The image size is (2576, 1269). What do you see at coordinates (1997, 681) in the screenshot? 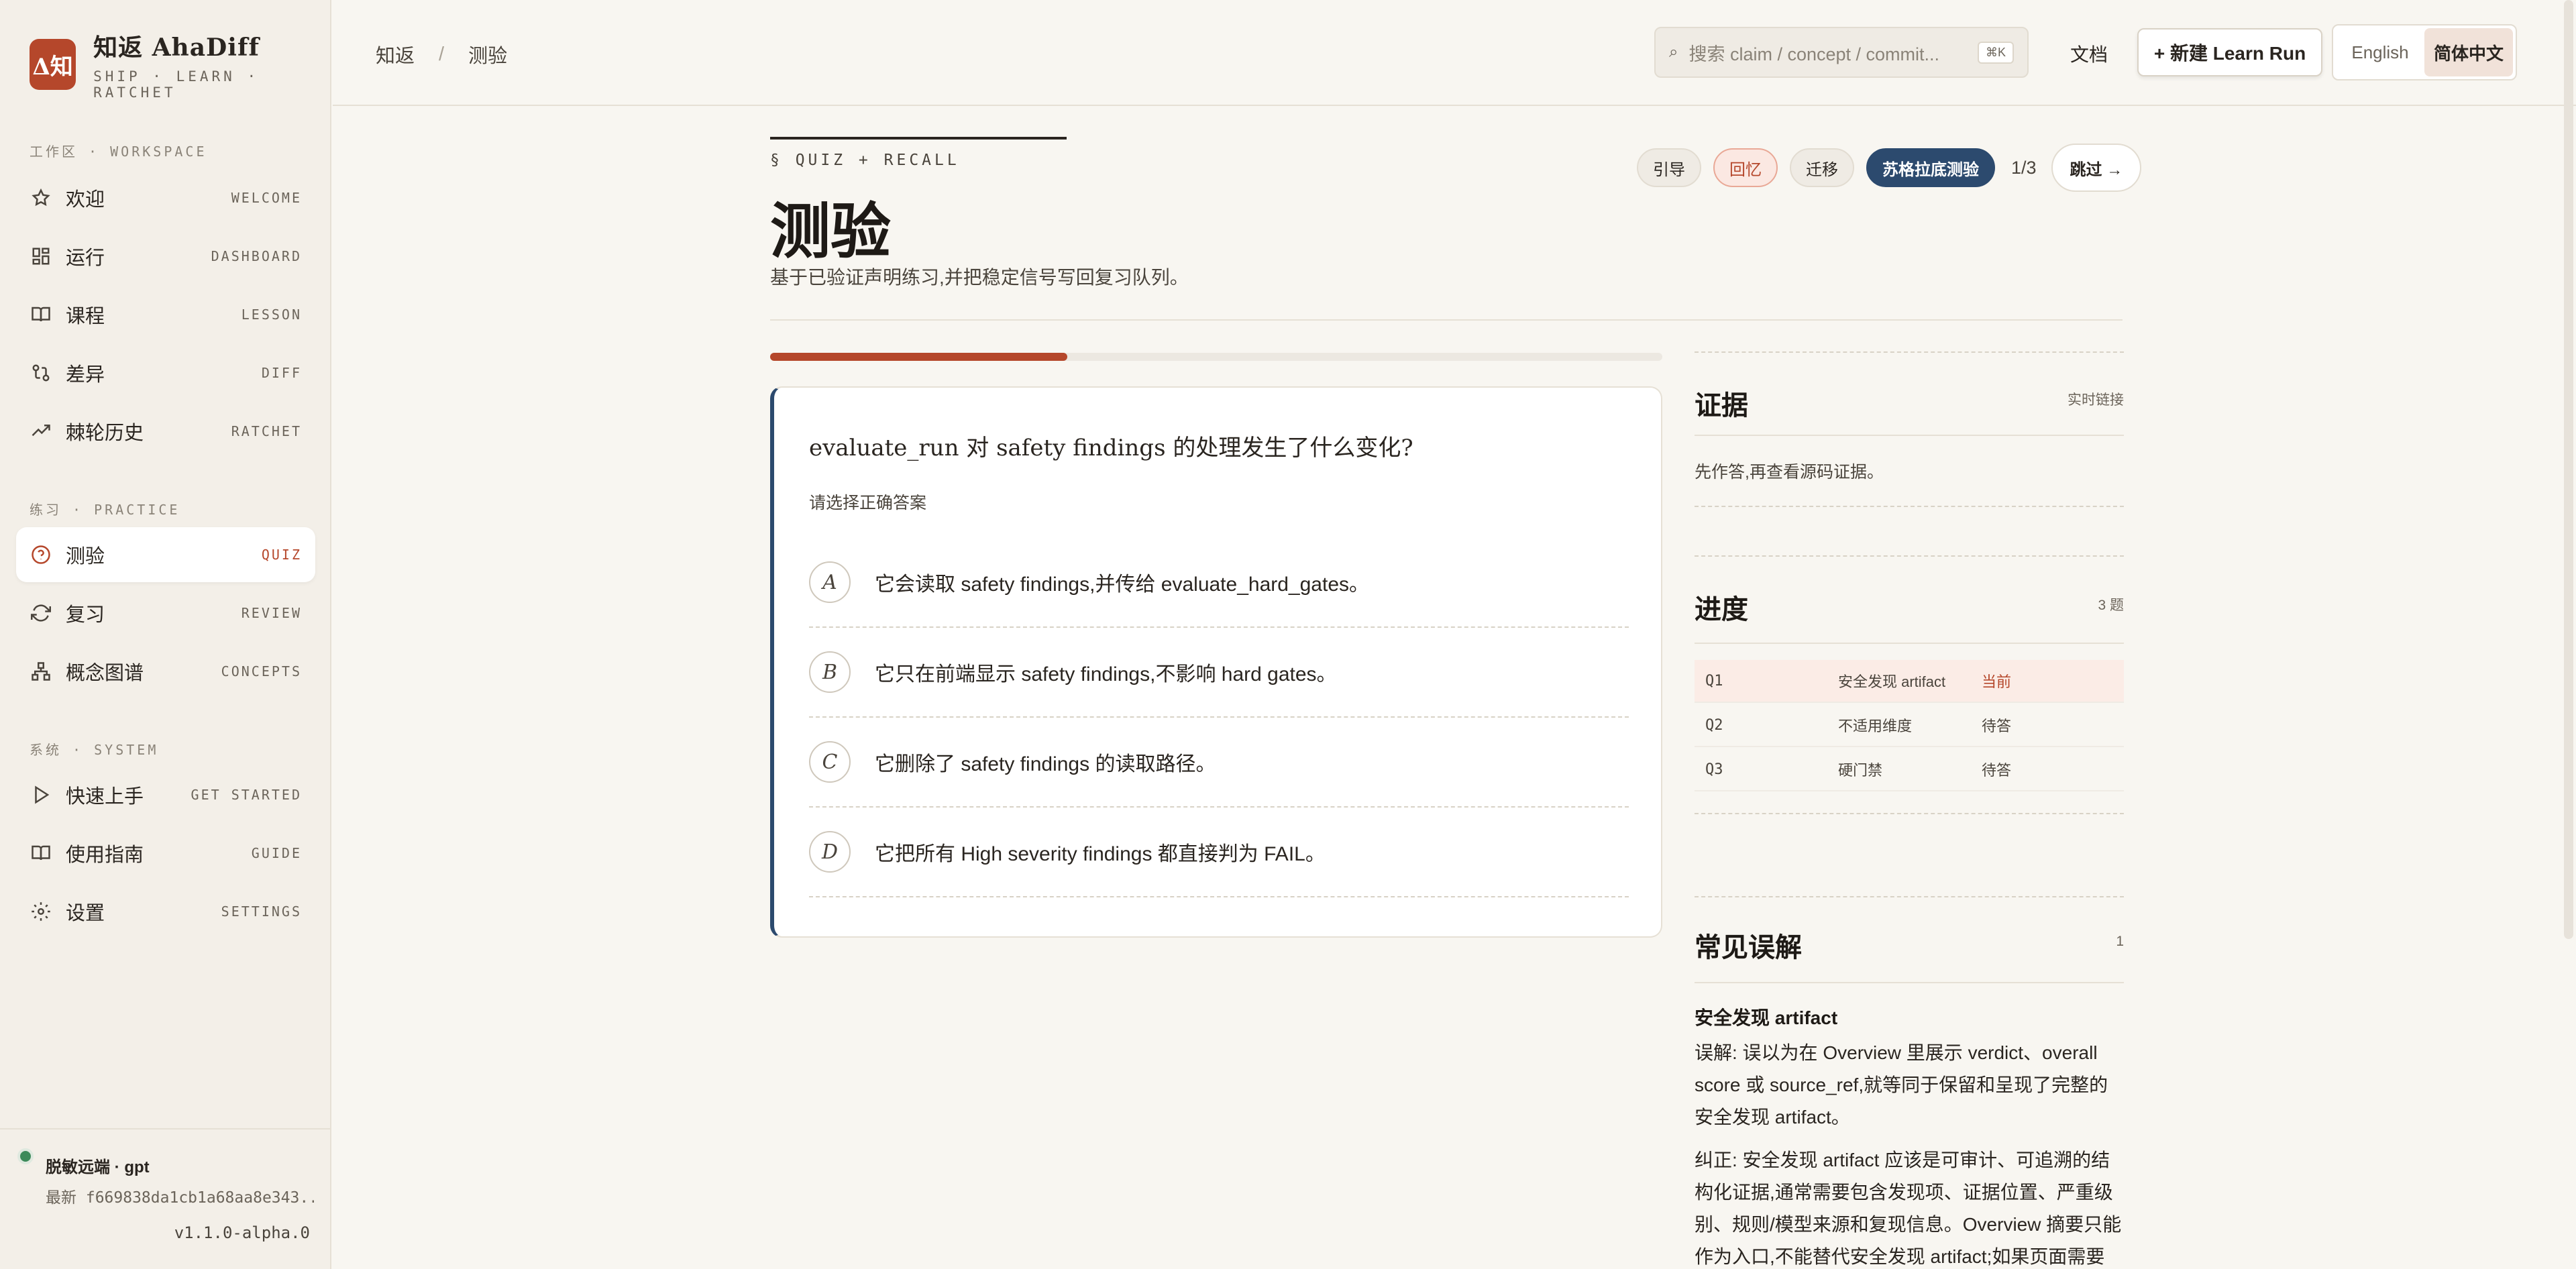
I see `progress-status: 当前` at bounding box center [1997, 681].